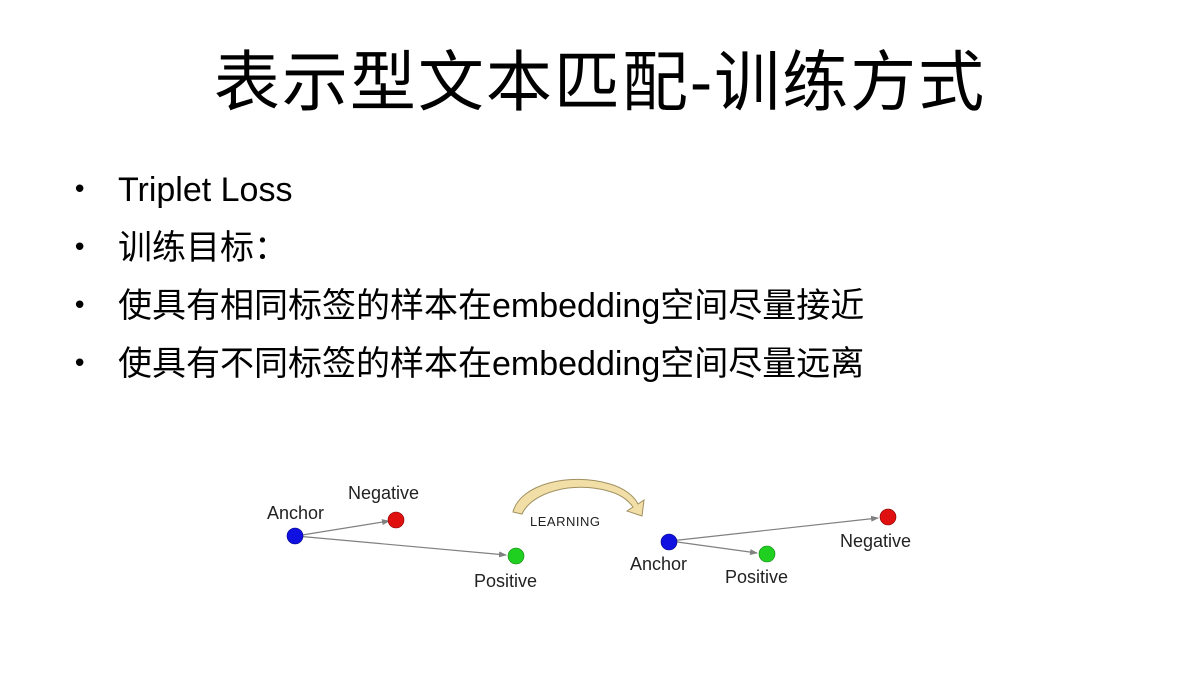  I want to click on bullet-text: 训练目标：, so click(203, 248).